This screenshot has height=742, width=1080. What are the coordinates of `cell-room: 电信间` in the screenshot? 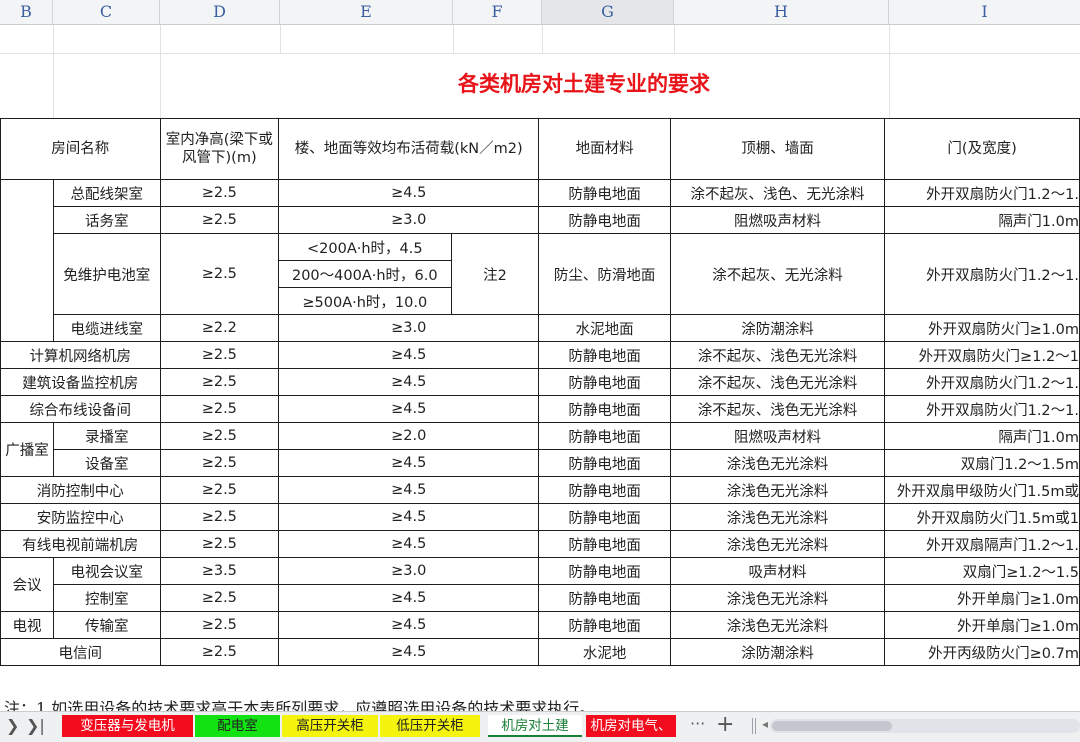 It's located at (80, 652).